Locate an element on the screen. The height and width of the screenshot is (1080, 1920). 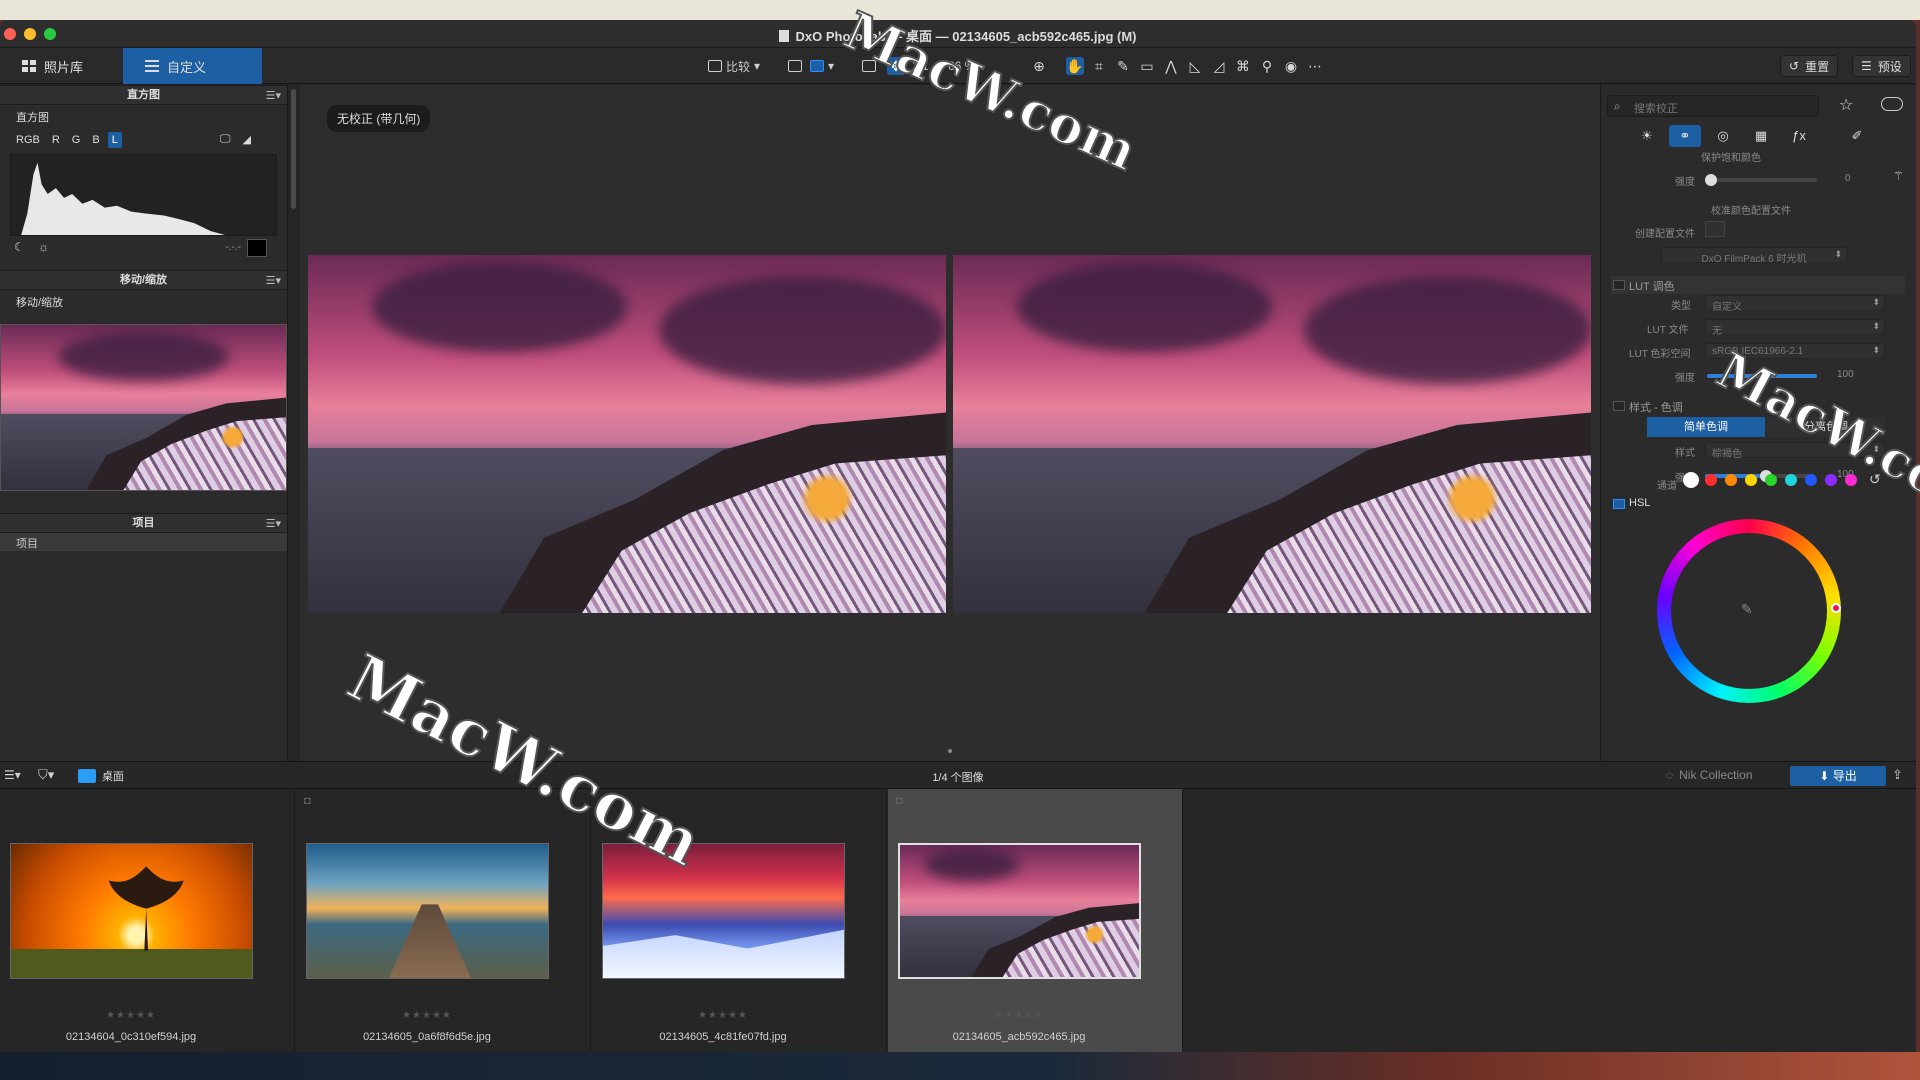
hsl-enable-checkbox is located at coordinates (1619, 504).